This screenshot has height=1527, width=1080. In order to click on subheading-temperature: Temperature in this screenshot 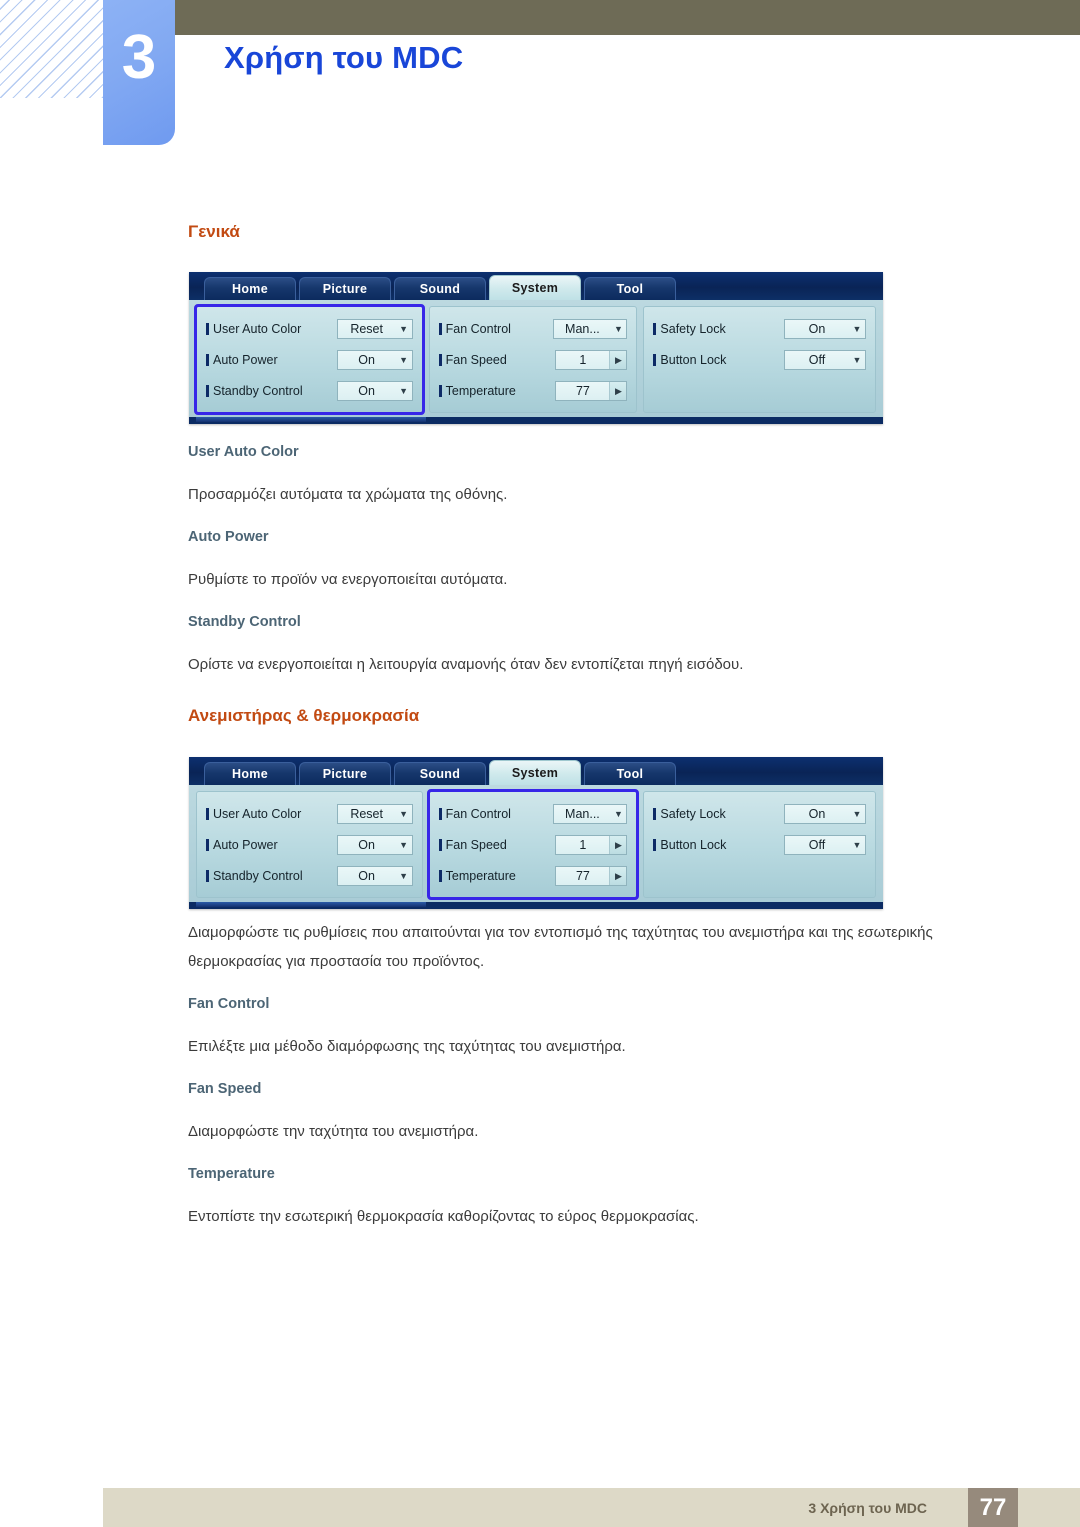, I will do `click(231, 1174)`.